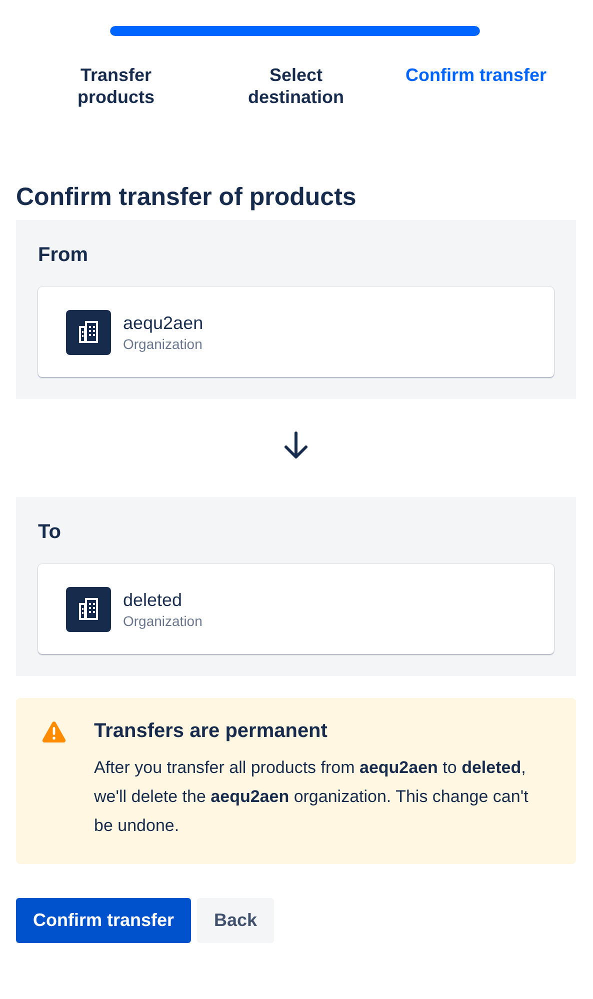 Image resolution: width=593 pixels, height=999 pixels. I want to click on confirm-button: Confirm transfer, so click(104, 920).